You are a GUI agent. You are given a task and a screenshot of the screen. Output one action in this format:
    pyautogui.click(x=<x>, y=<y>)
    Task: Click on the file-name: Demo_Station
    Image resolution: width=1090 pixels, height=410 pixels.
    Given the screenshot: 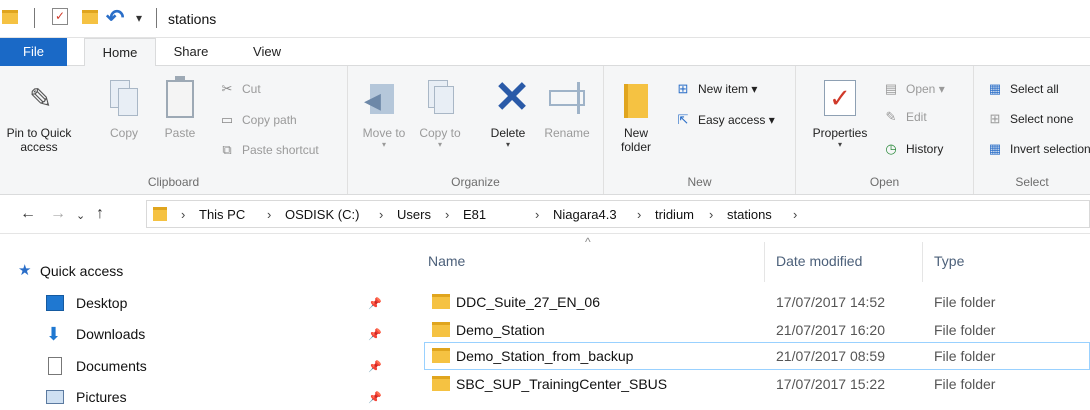 What is the action you would take?
    pyautogui.click(x=500, y=330)
    